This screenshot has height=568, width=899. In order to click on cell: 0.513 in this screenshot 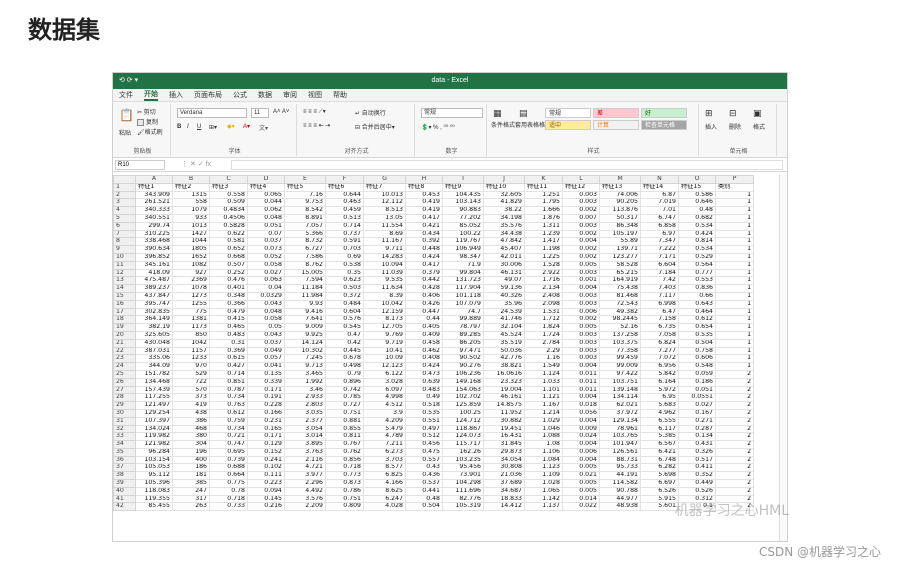, I will do `click(344, 218)`.